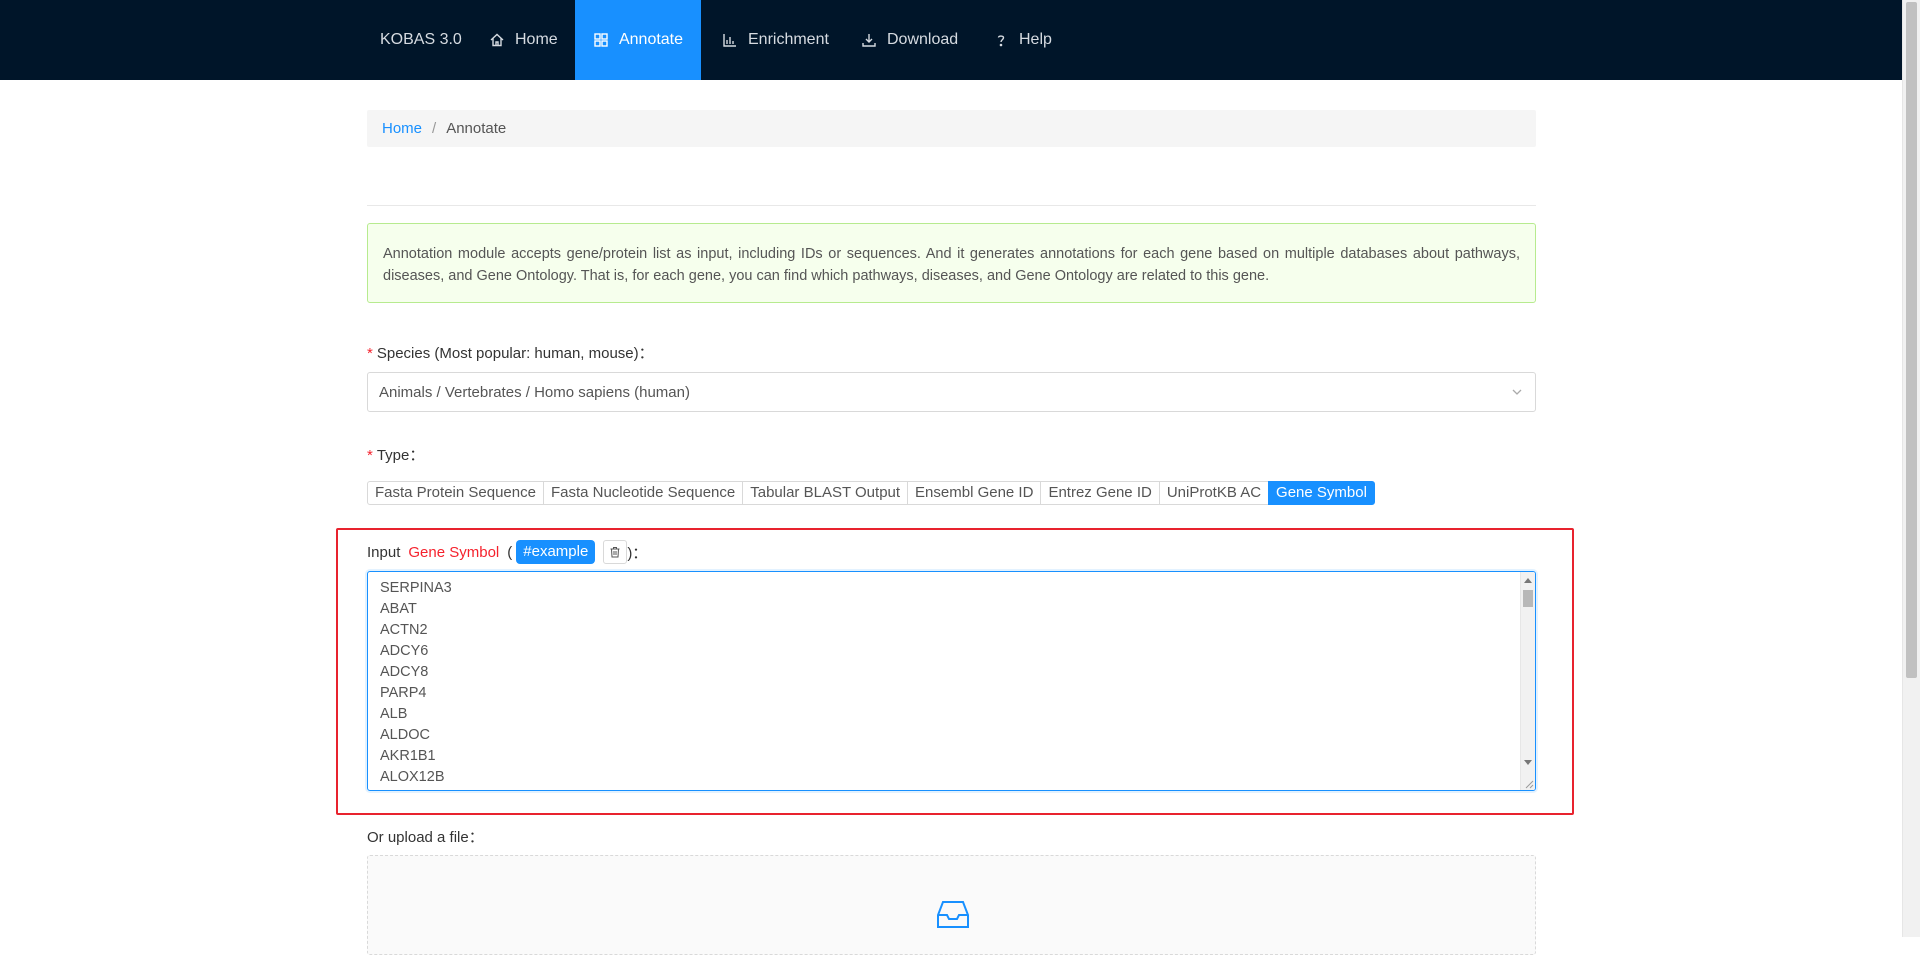 This screenshot has height=955, width=1920. I want to click on gene-input-line: ALB, so click(394, 714).